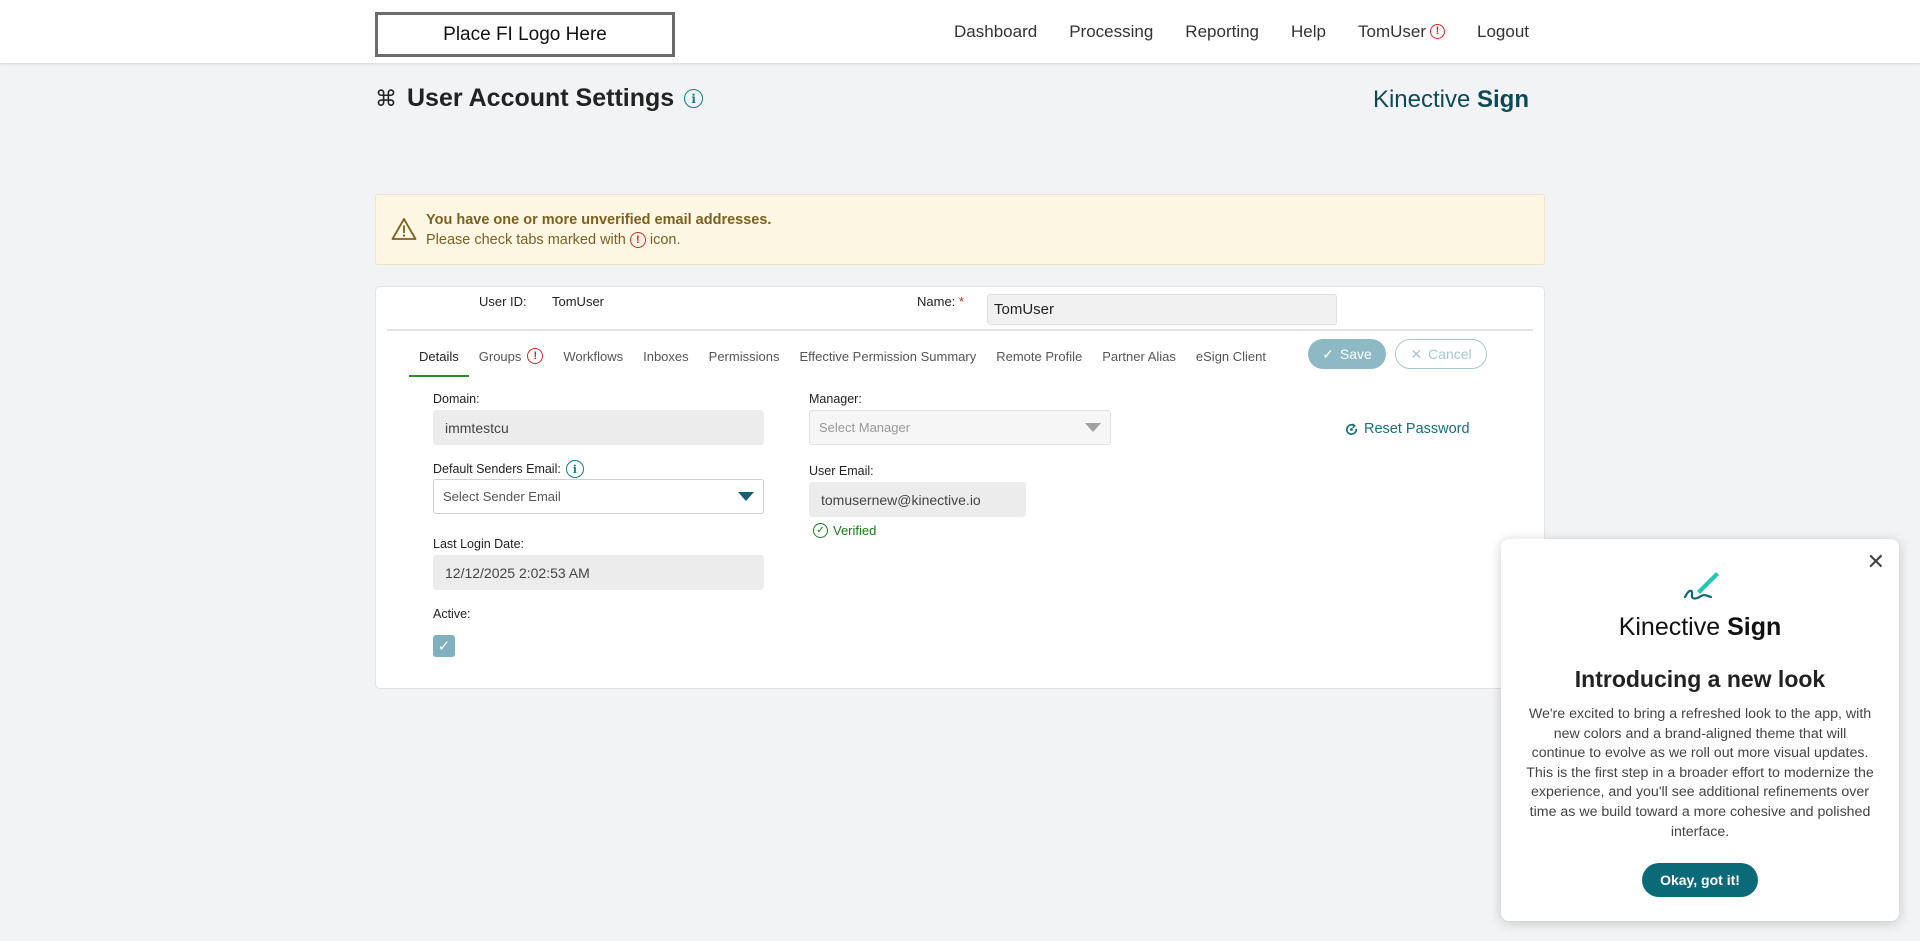  I want to click on verified-status: ✓ Verified, so click(844, 530).